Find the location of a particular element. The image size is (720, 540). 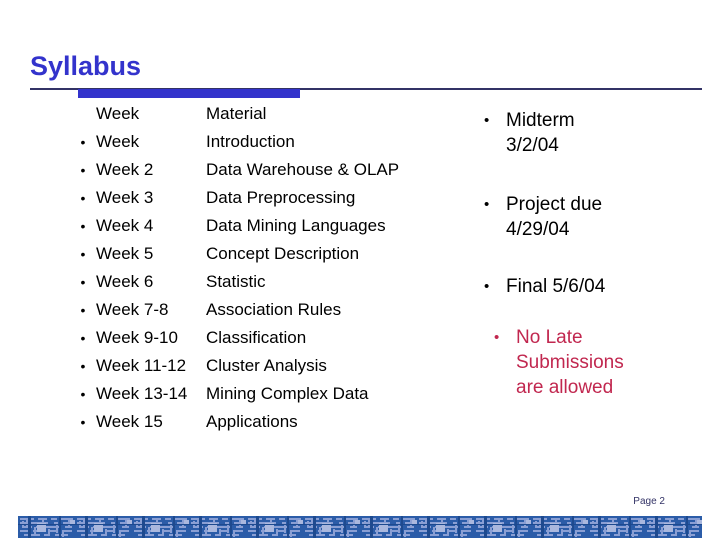

footer-decorative-circuit-band is located at coordinates (360, 527).